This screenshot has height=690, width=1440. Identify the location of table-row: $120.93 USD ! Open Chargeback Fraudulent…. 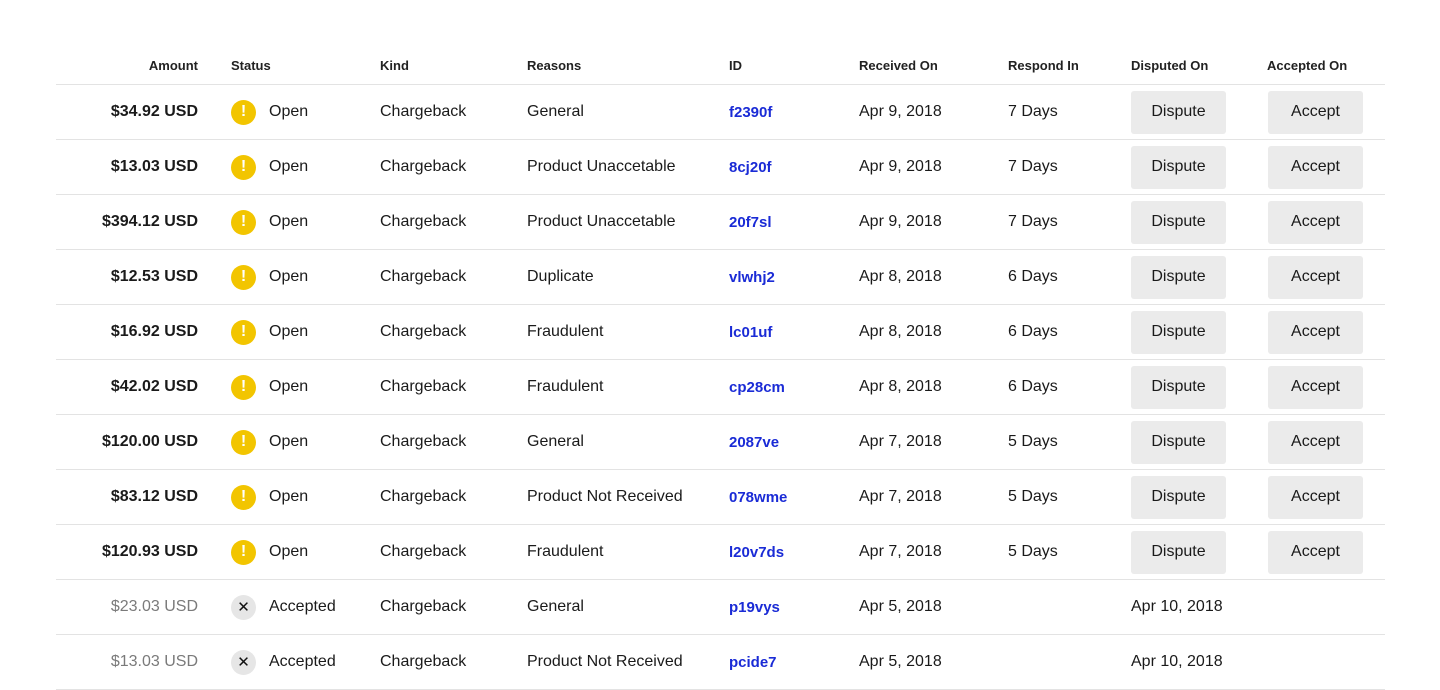
(720, 552).